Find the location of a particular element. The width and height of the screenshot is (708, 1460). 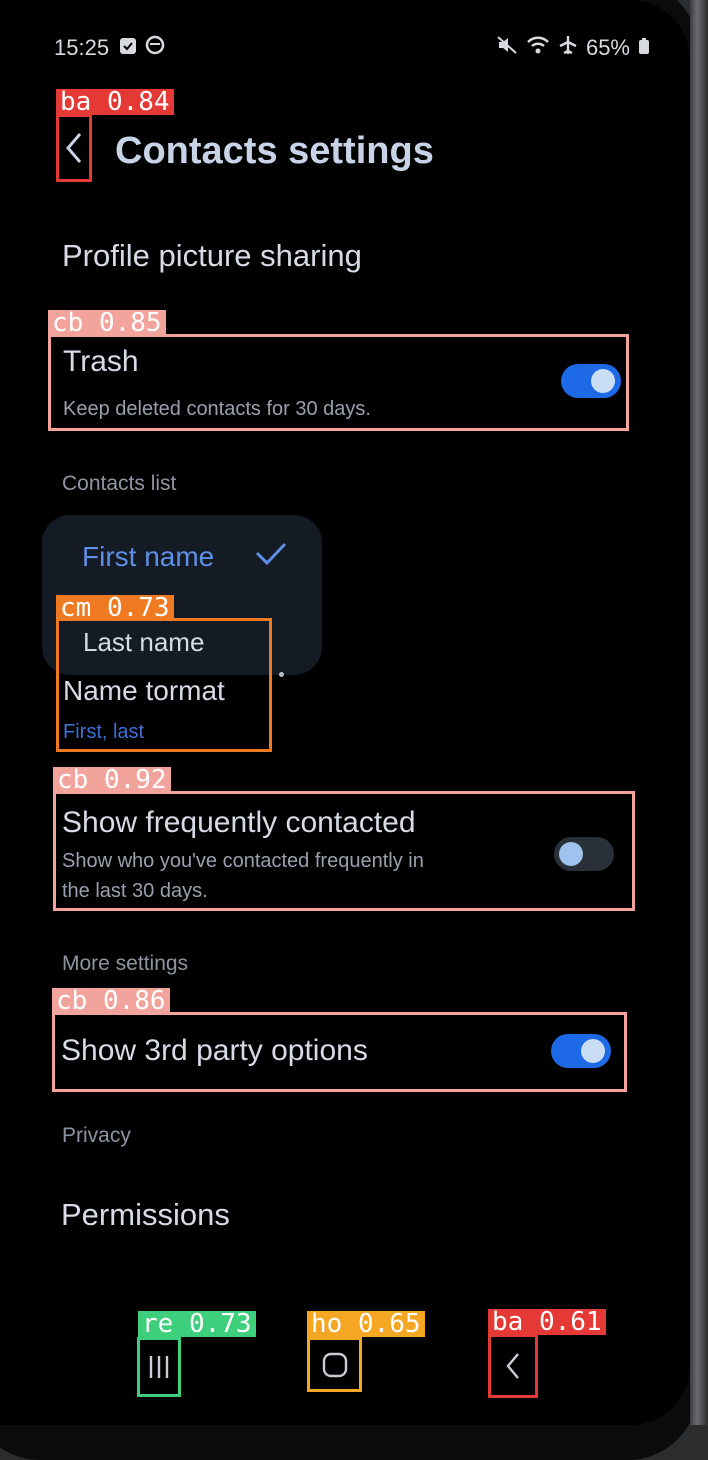

privacy-section-header: Privacy is located at coordinates (96, 1135).